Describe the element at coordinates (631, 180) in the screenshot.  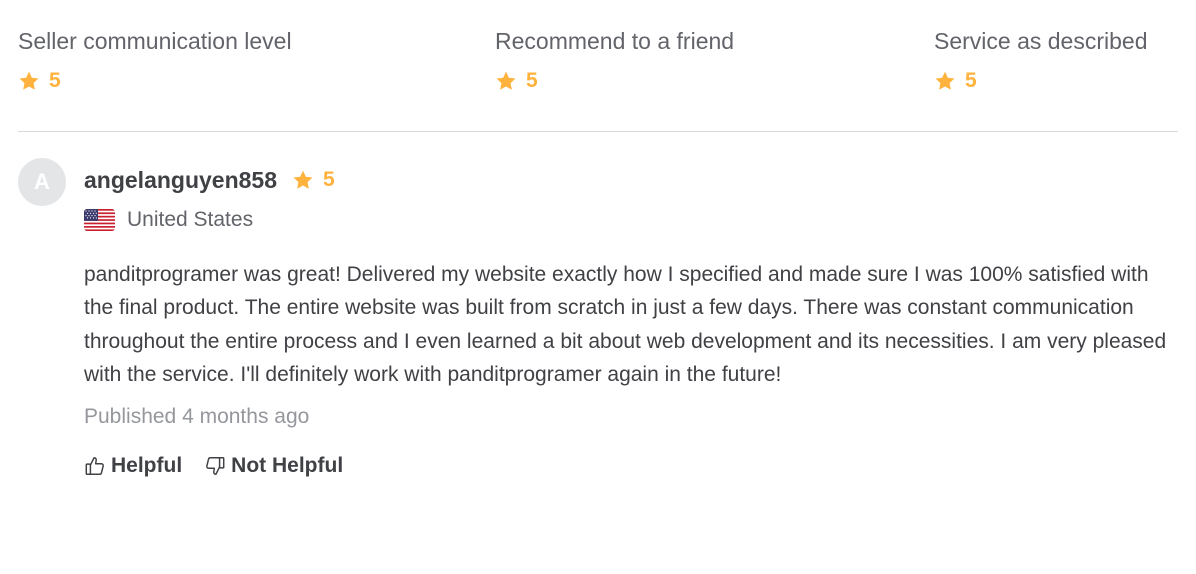
I see `reviewer-row: angelanguyen858 5` at that location.